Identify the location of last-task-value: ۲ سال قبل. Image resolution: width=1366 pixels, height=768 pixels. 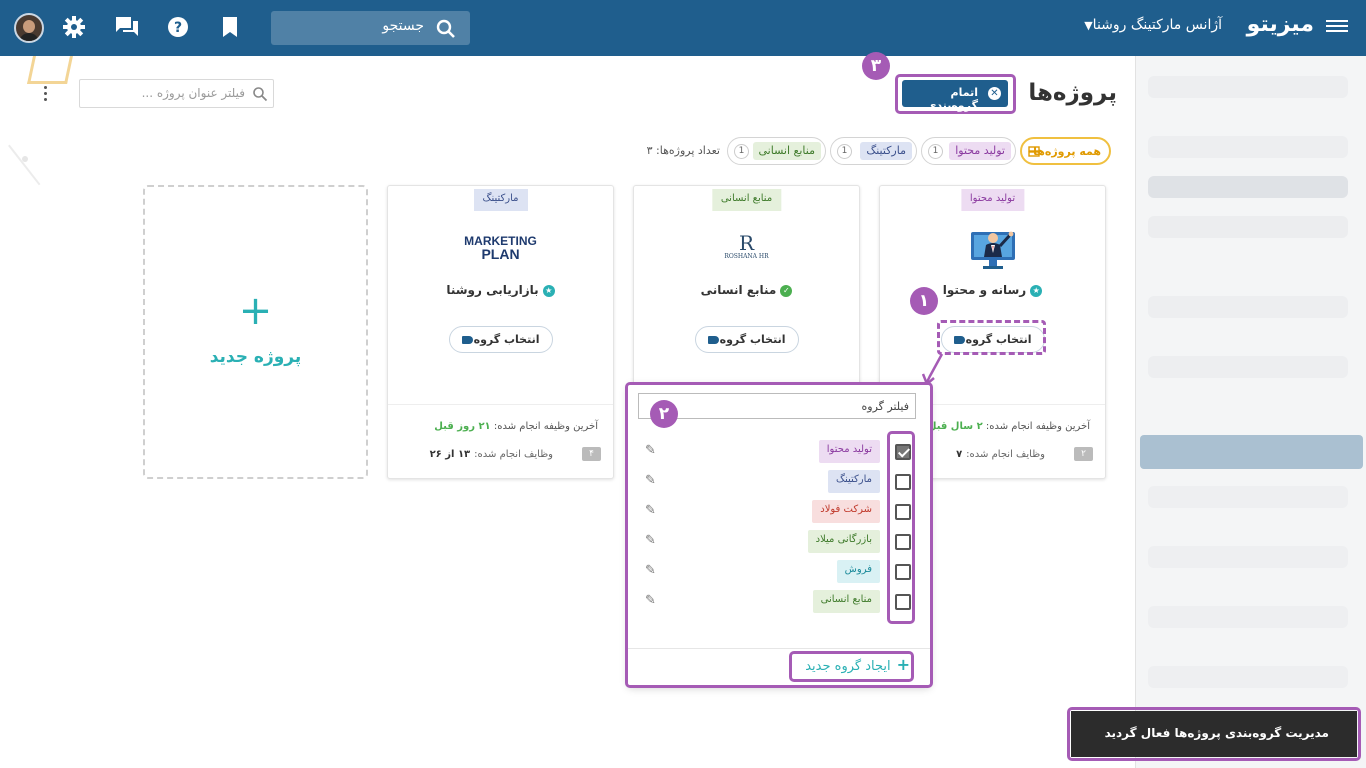
(955, 426).